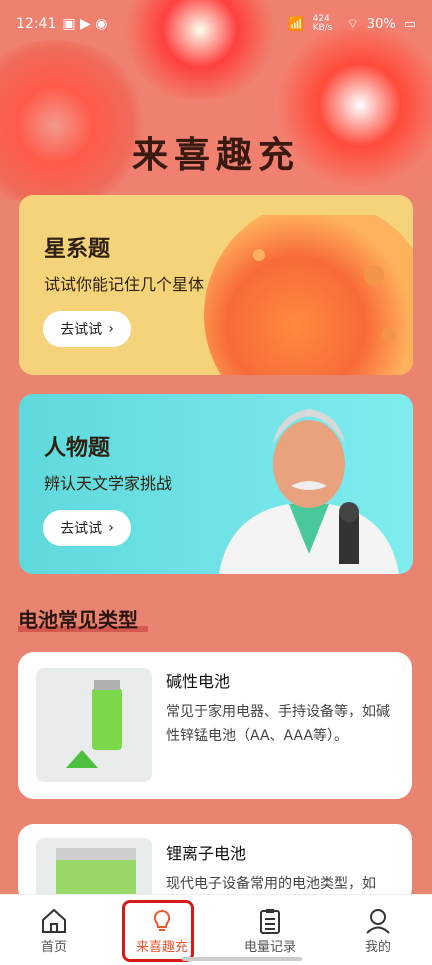  Describe the element at coordinates (378, 921) in the screenshot. I see `user-icon` at that location.